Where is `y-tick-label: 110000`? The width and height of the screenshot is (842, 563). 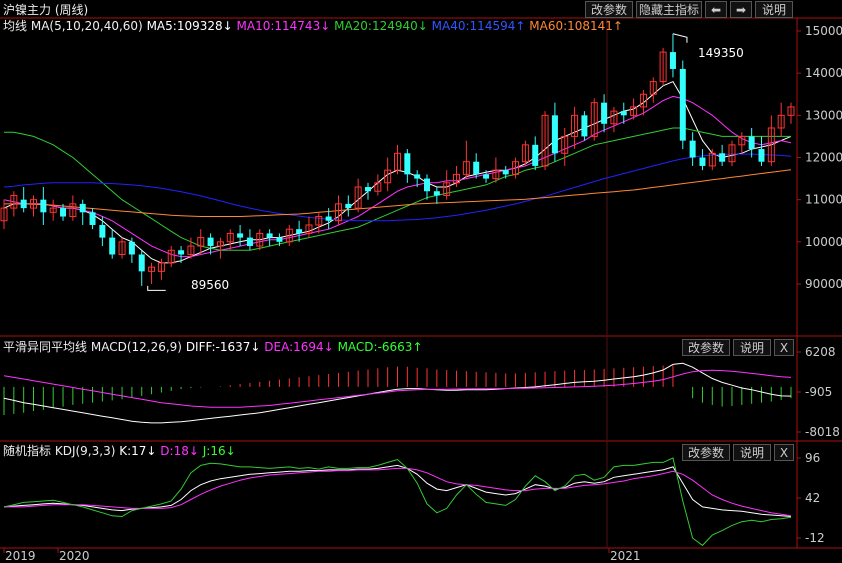 y-tick-label: 110000 is located at coordinates (823, 200).